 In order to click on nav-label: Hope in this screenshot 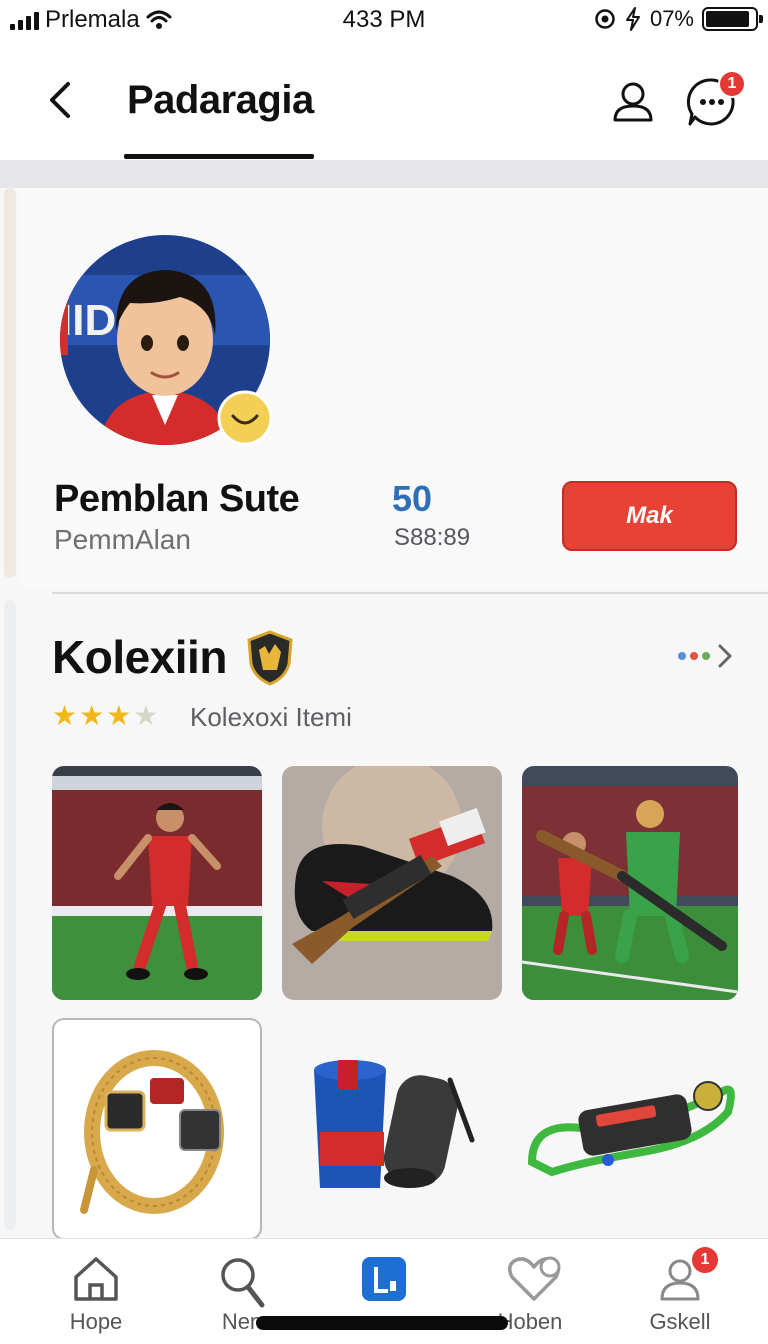, I will do `click(96, 1321)`.